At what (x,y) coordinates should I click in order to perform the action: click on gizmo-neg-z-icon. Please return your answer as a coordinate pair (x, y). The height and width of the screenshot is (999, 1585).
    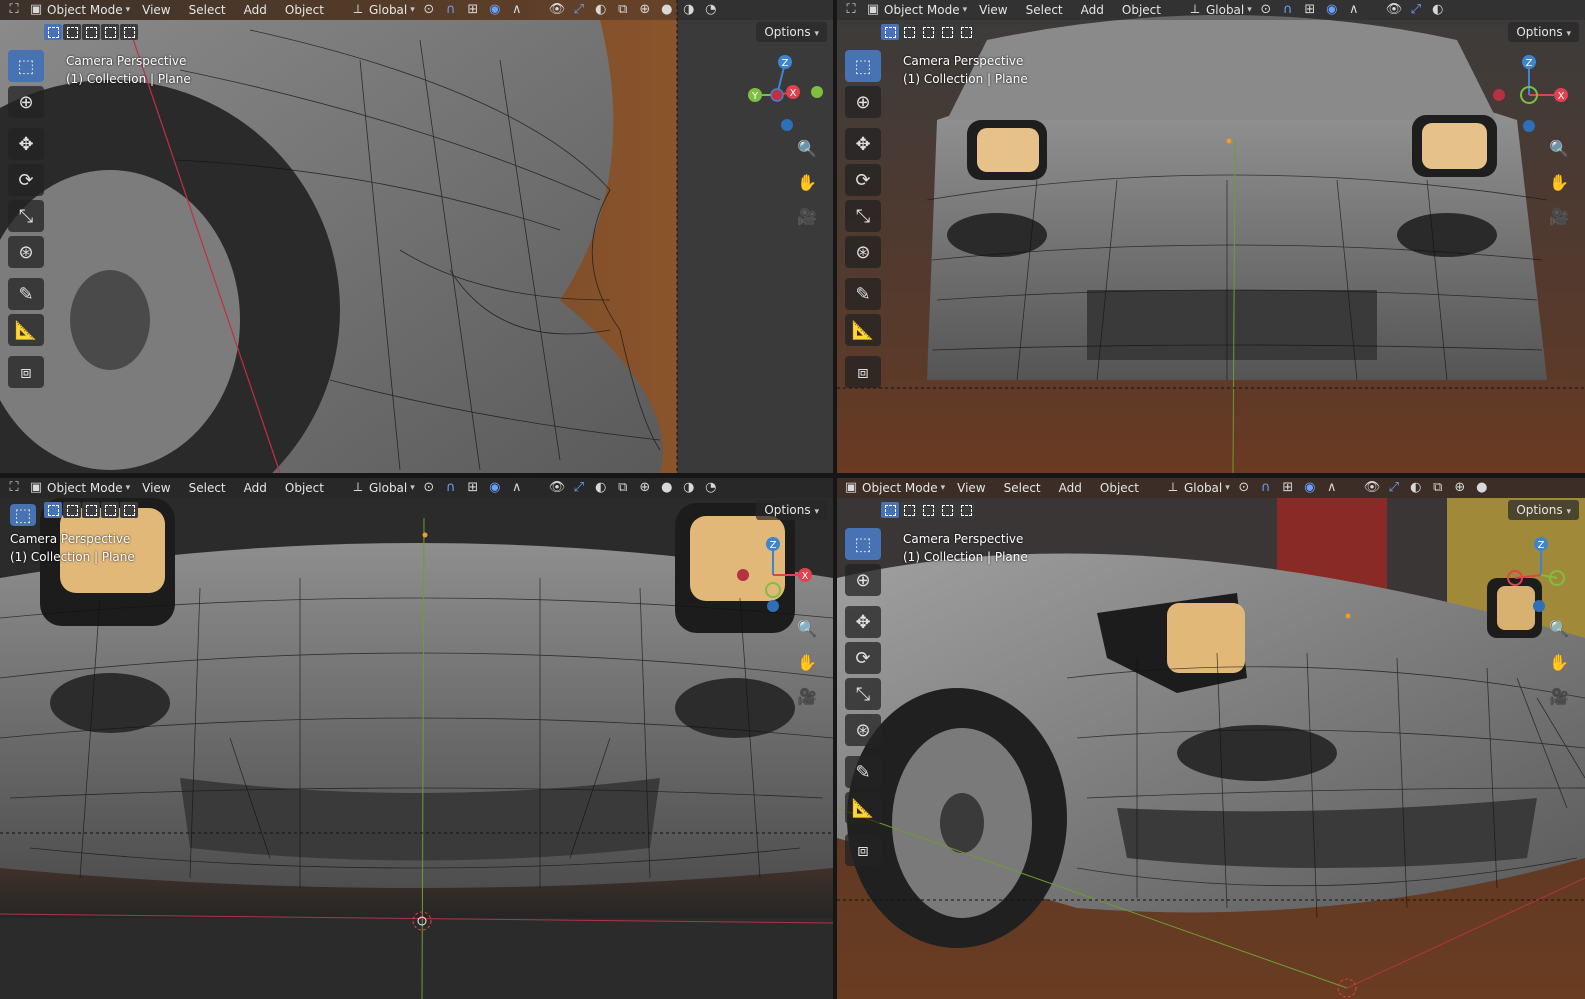
    Looking at the image, I should click on (1529, 126).